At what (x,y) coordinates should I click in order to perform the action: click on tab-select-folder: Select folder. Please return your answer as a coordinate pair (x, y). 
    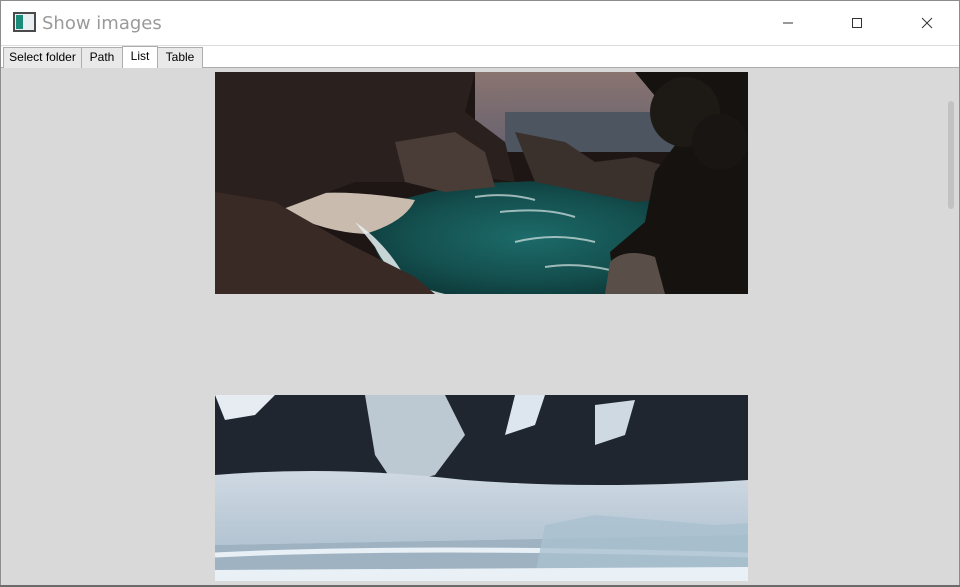
    Looking at the image, I should click on (42, 57).